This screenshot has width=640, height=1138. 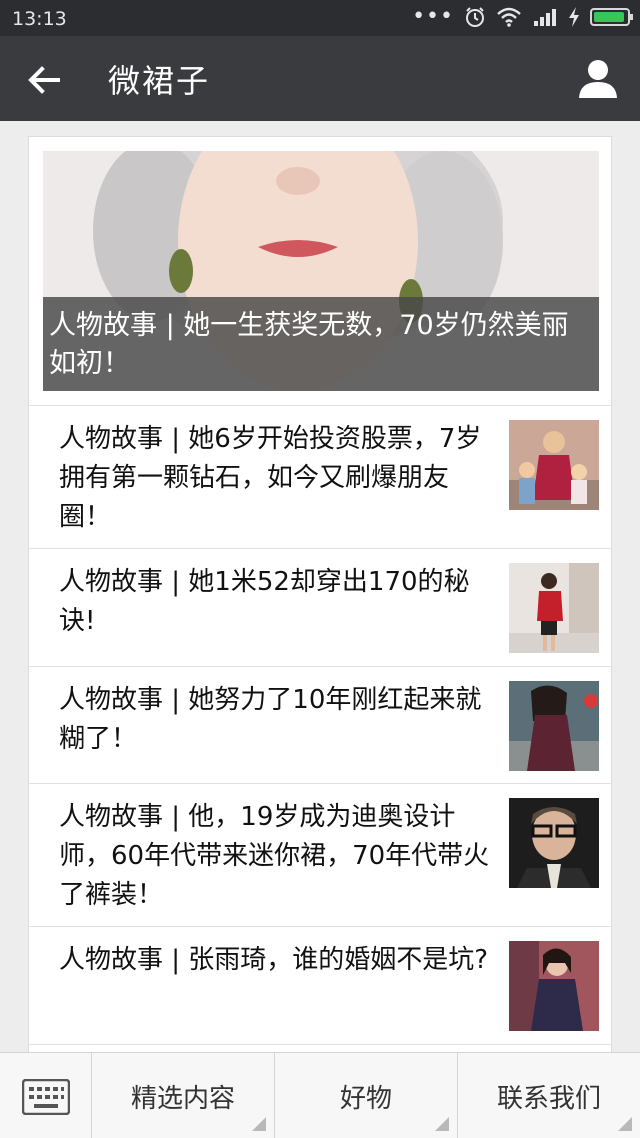 I want to click on charging-icon, so click(x=574, y=17).